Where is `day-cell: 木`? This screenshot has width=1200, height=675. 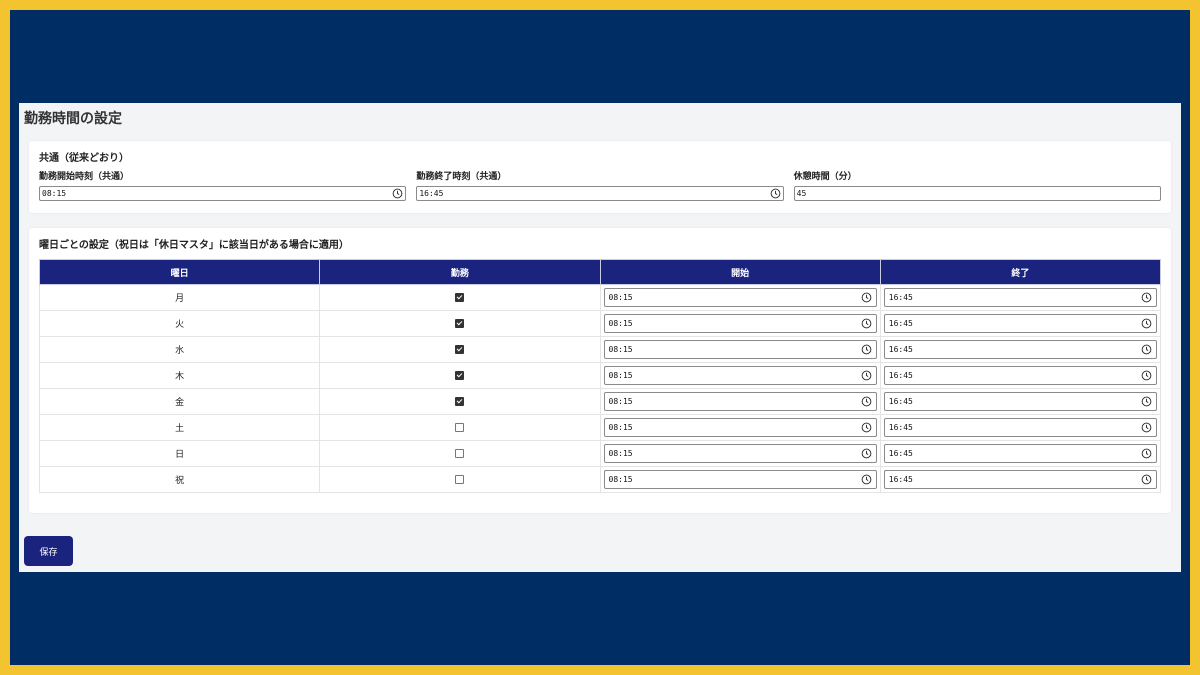 day-cell: 木 is located at coordinates (179, 375).